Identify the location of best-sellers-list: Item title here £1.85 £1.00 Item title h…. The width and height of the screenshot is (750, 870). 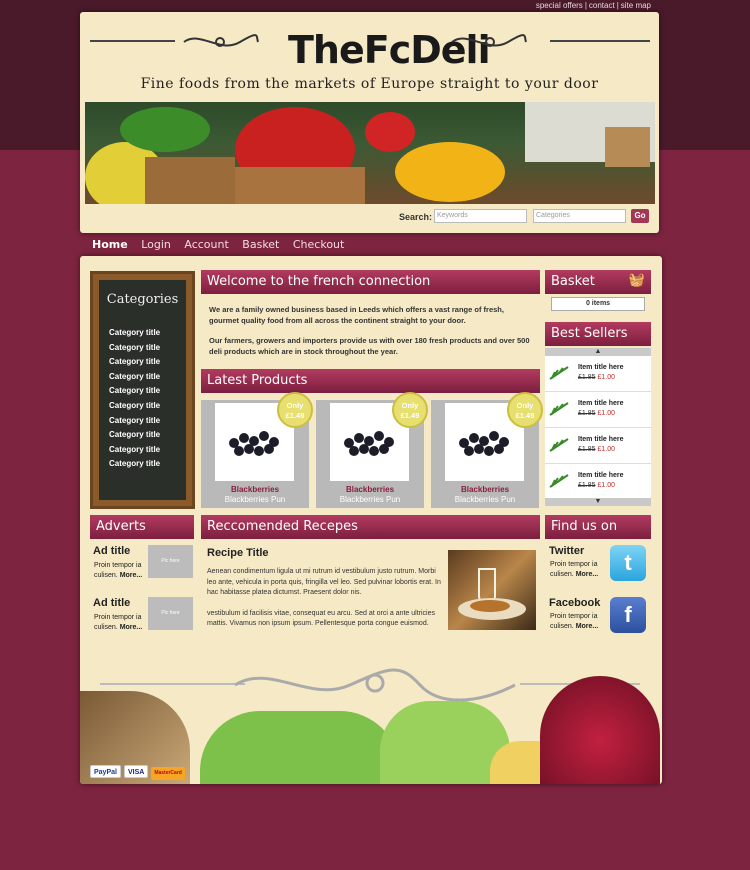
(598, 428).